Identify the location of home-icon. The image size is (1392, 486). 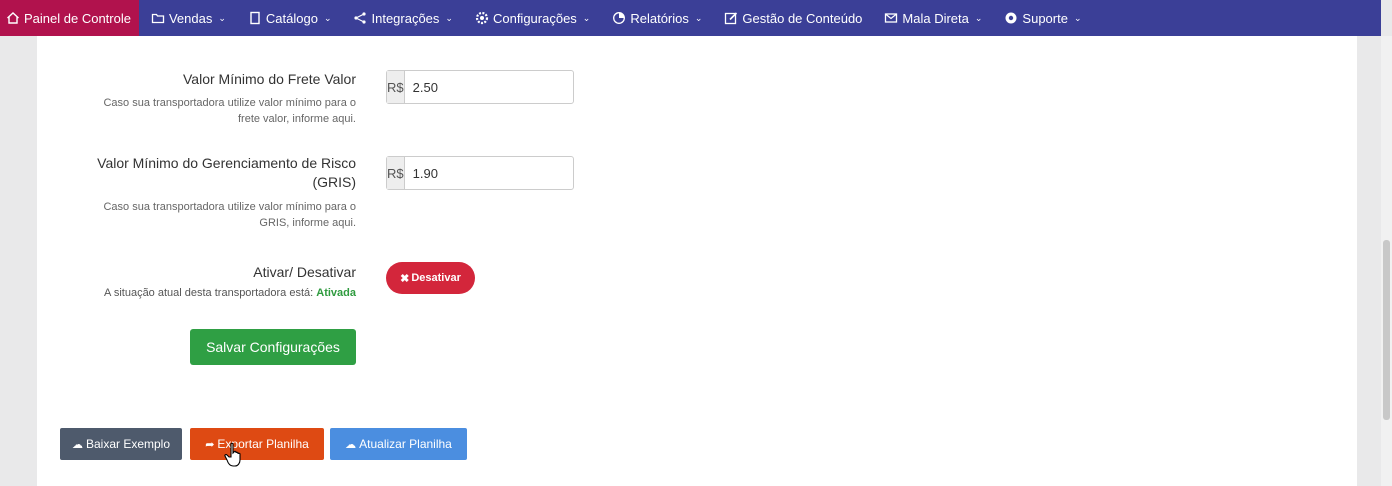
(13, 18).